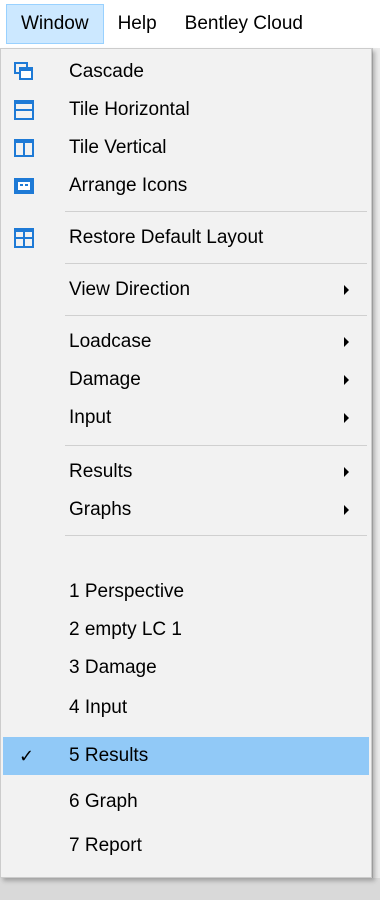  What do you see at coordinates (130, 289) in the screenshot?
I see `menu-item-label: View Direction` at bounding box center [130, 289].